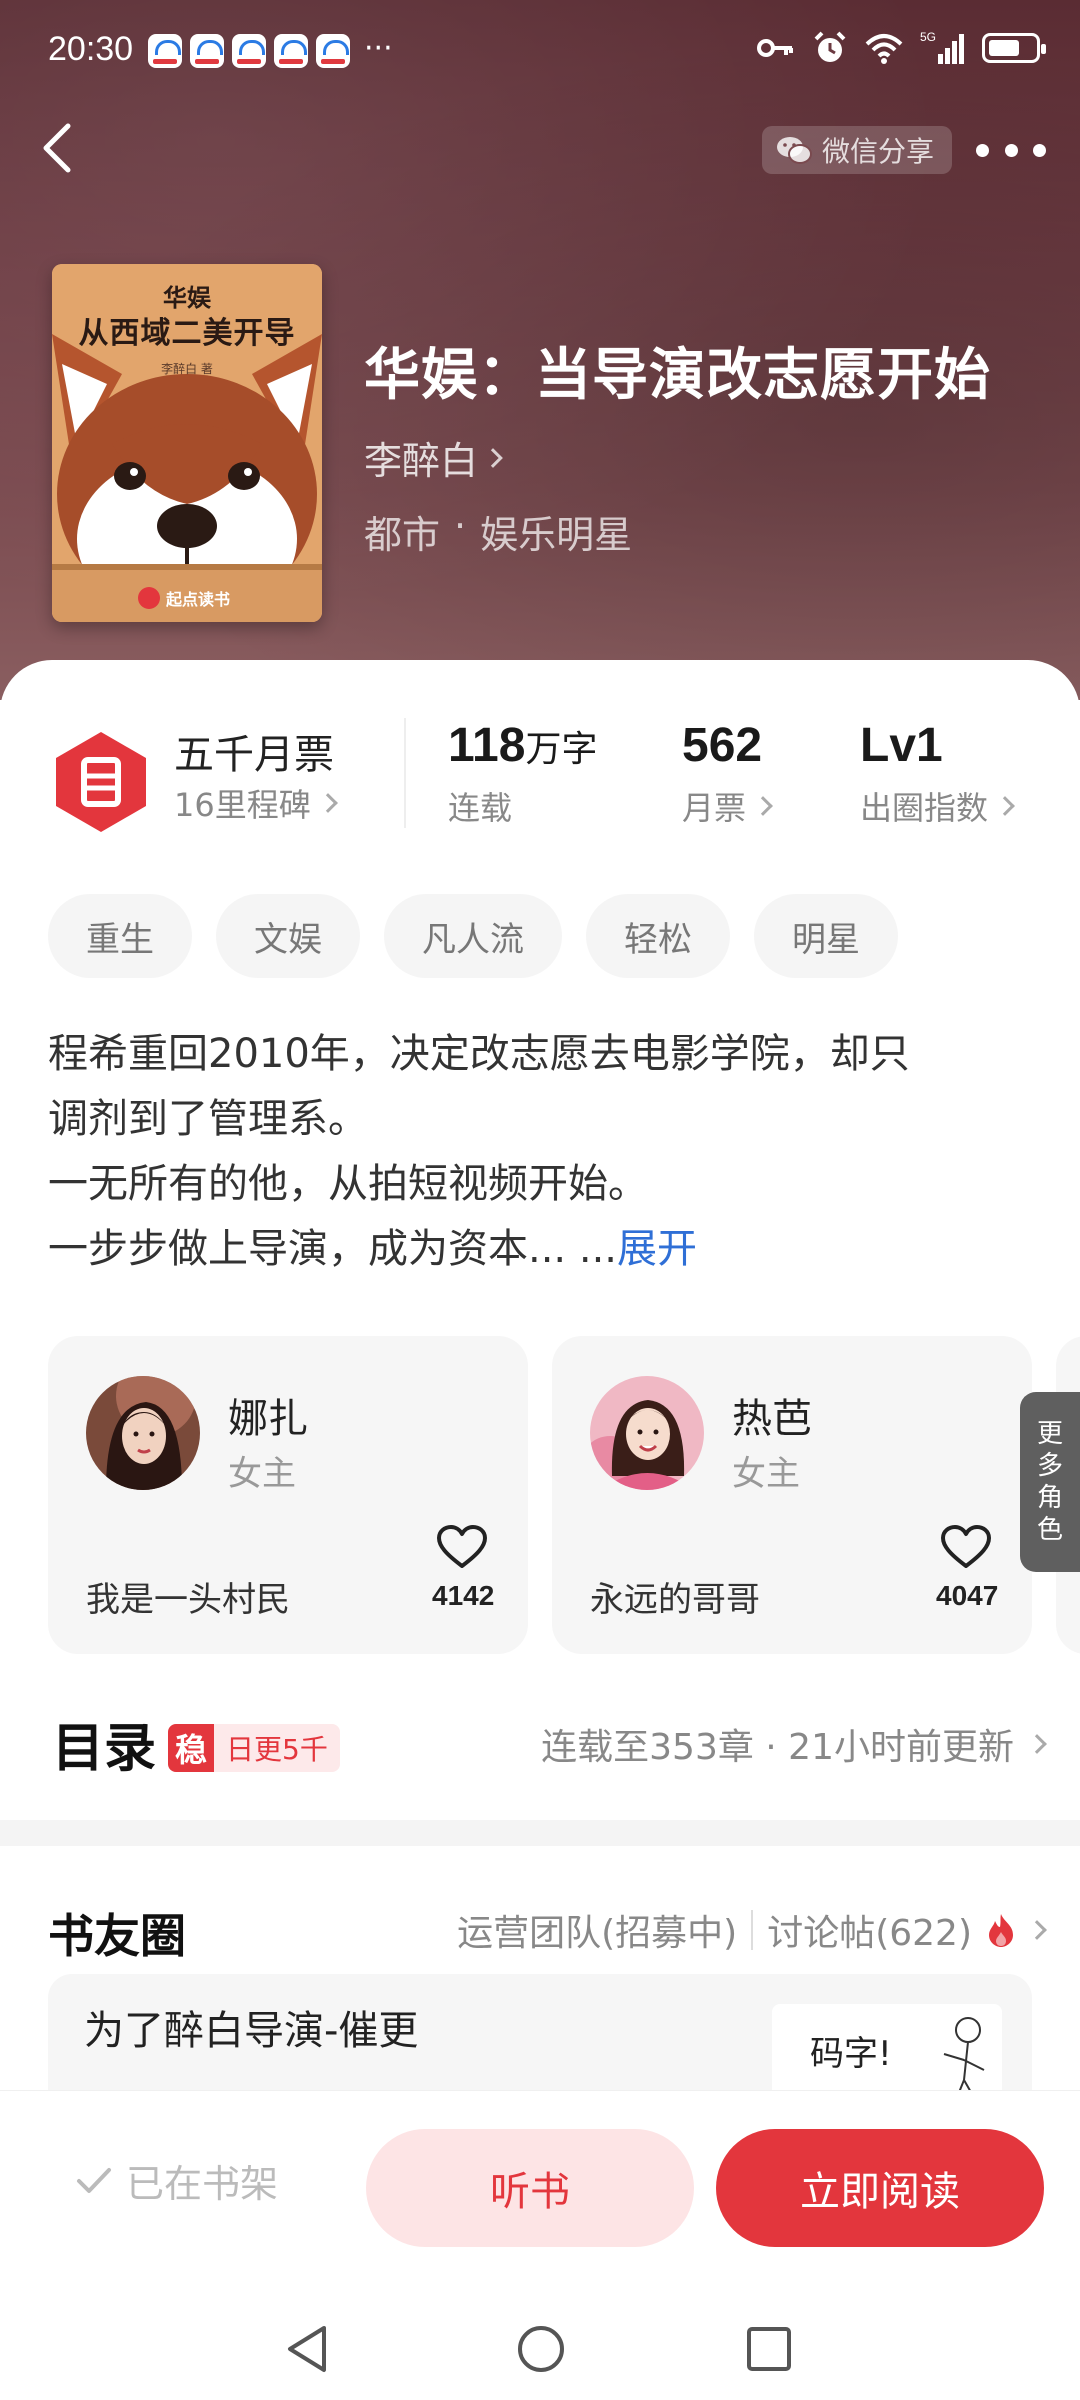  I want to click on author-link: 李醉白, so click(433, 457).